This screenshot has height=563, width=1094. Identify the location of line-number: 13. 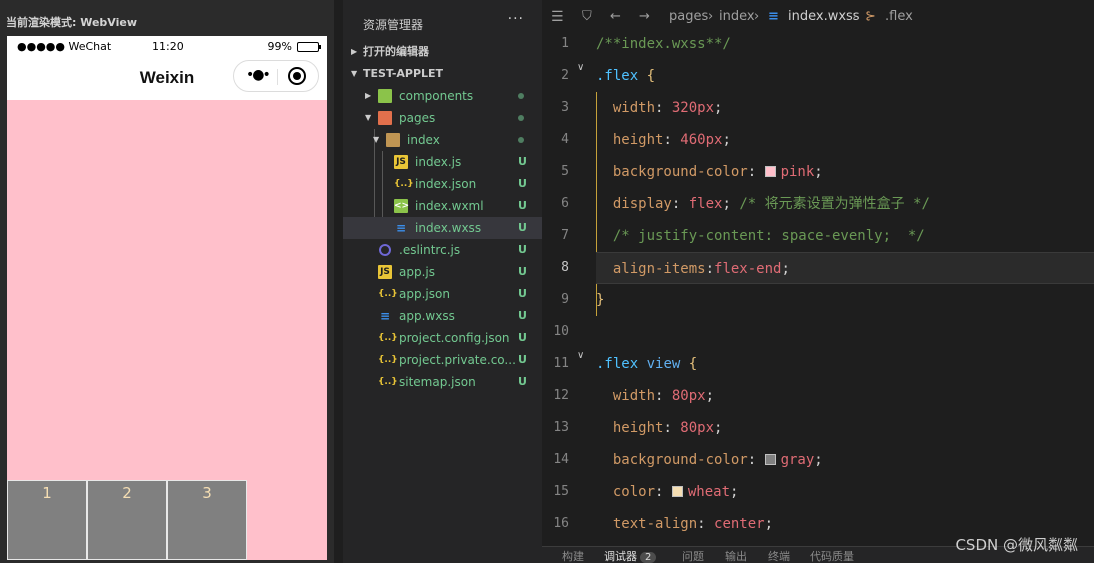
(561, 427).